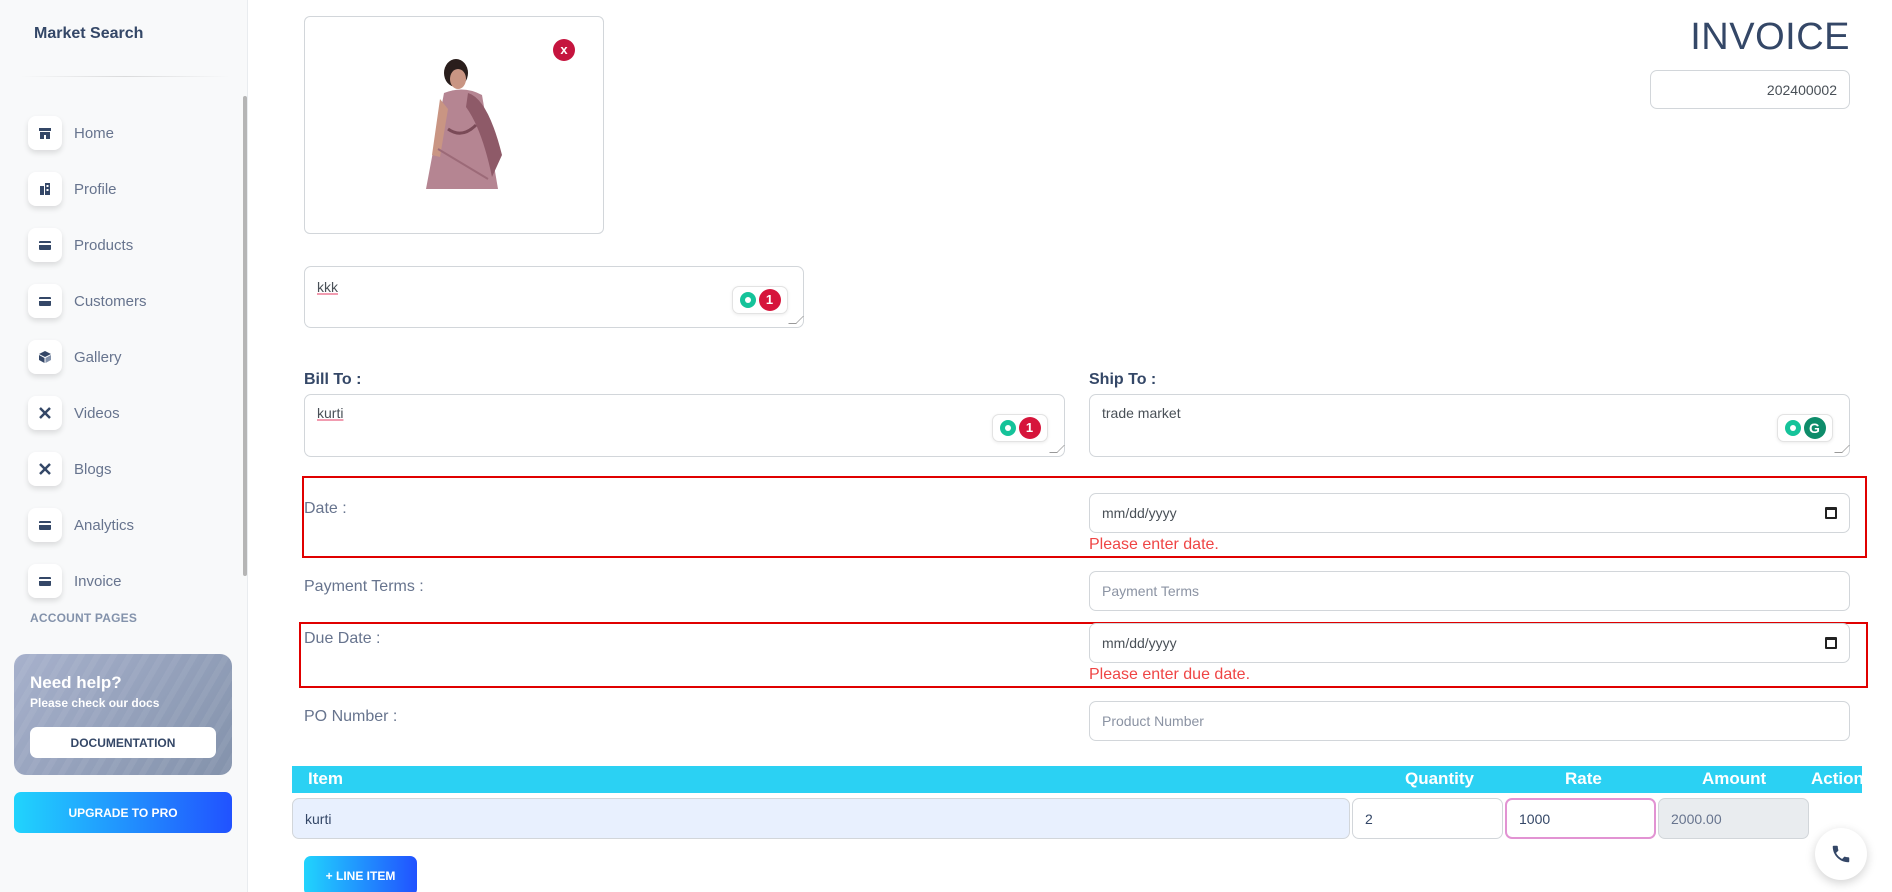 This screenshot has height=892, width=1892. What do you see at coordinates (330, 413) in the screenshot?
I see `bill-to-text: kurti` at bounding box center [330, 413].